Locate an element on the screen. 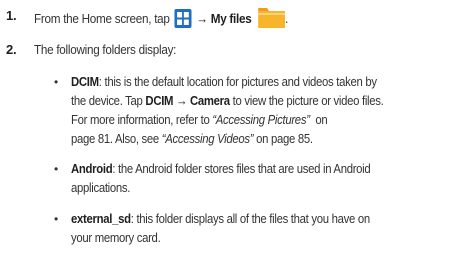  apps-grid-icon is located at coordinates (183, 18).